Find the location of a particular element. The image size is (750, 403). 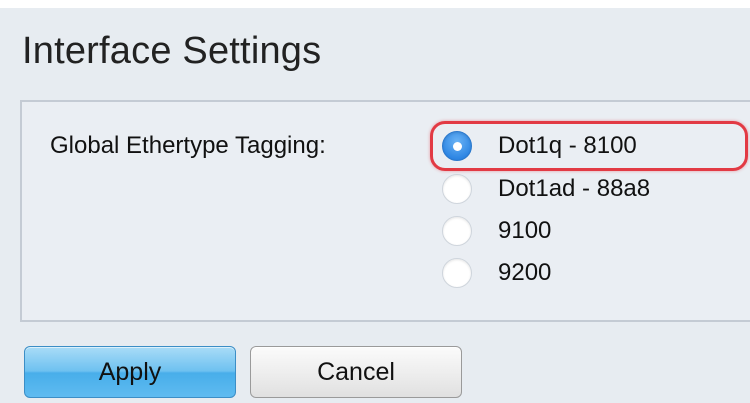

radio-option-dot1q-8100: Dot1q - 8100 is located at coordinates (539, 146).